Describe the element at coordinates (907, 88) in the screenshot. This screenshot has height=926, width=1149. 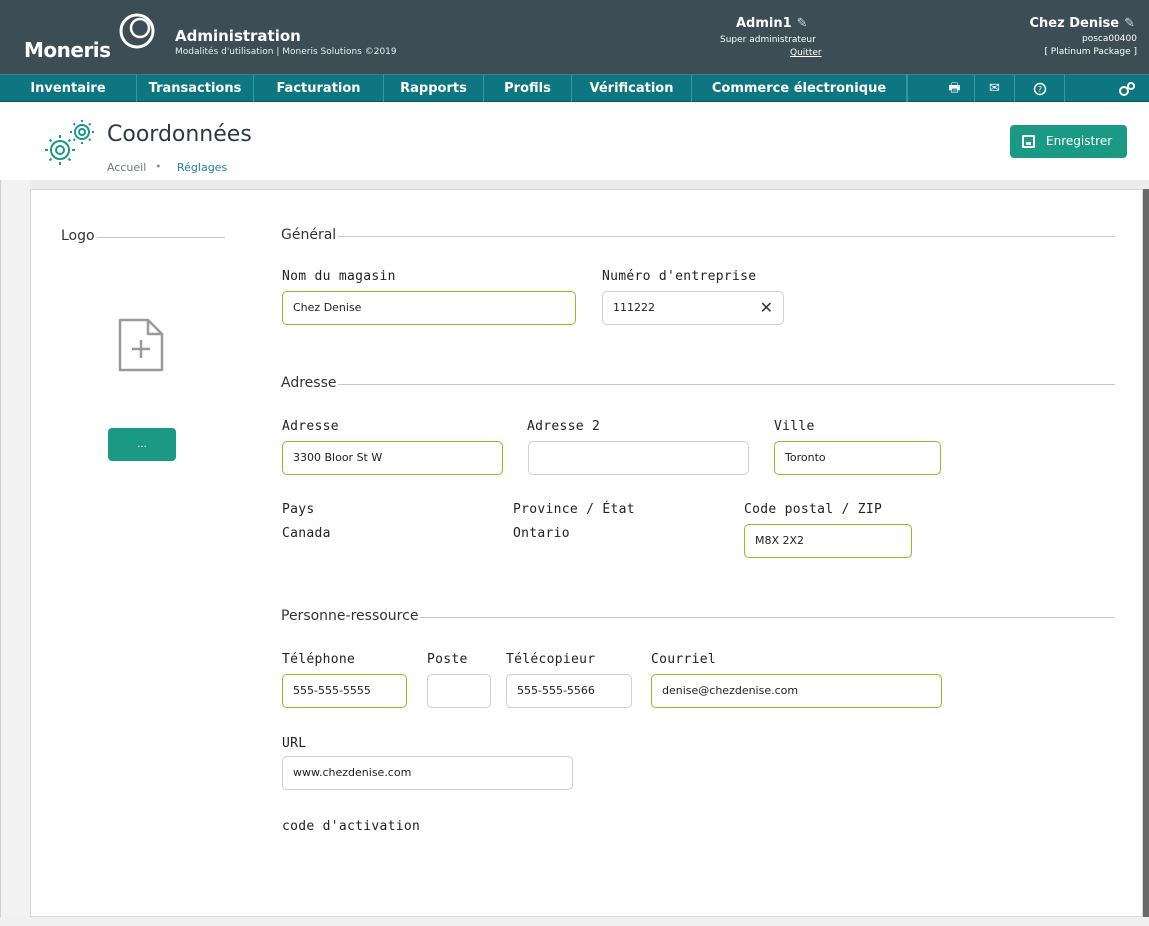
I see `nav-spacer` at that location.